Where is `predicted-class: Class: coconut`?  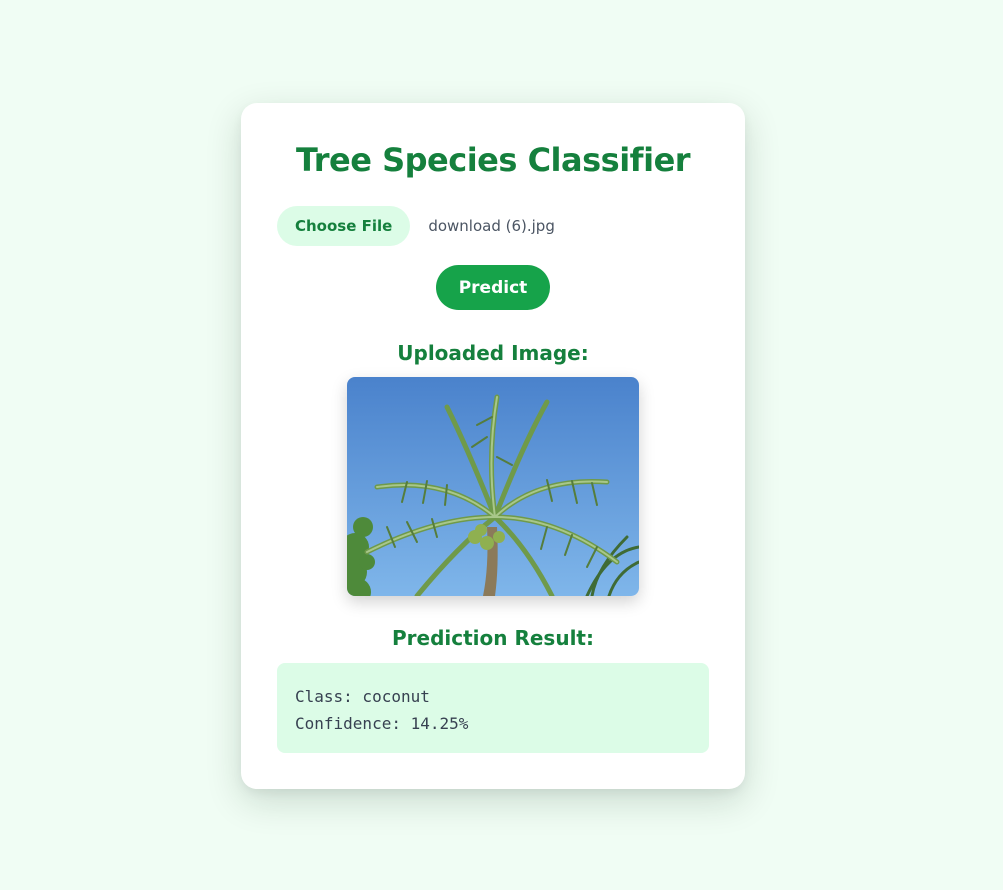 predicted-class: Class: coconut is located at coordinates (362, 696).